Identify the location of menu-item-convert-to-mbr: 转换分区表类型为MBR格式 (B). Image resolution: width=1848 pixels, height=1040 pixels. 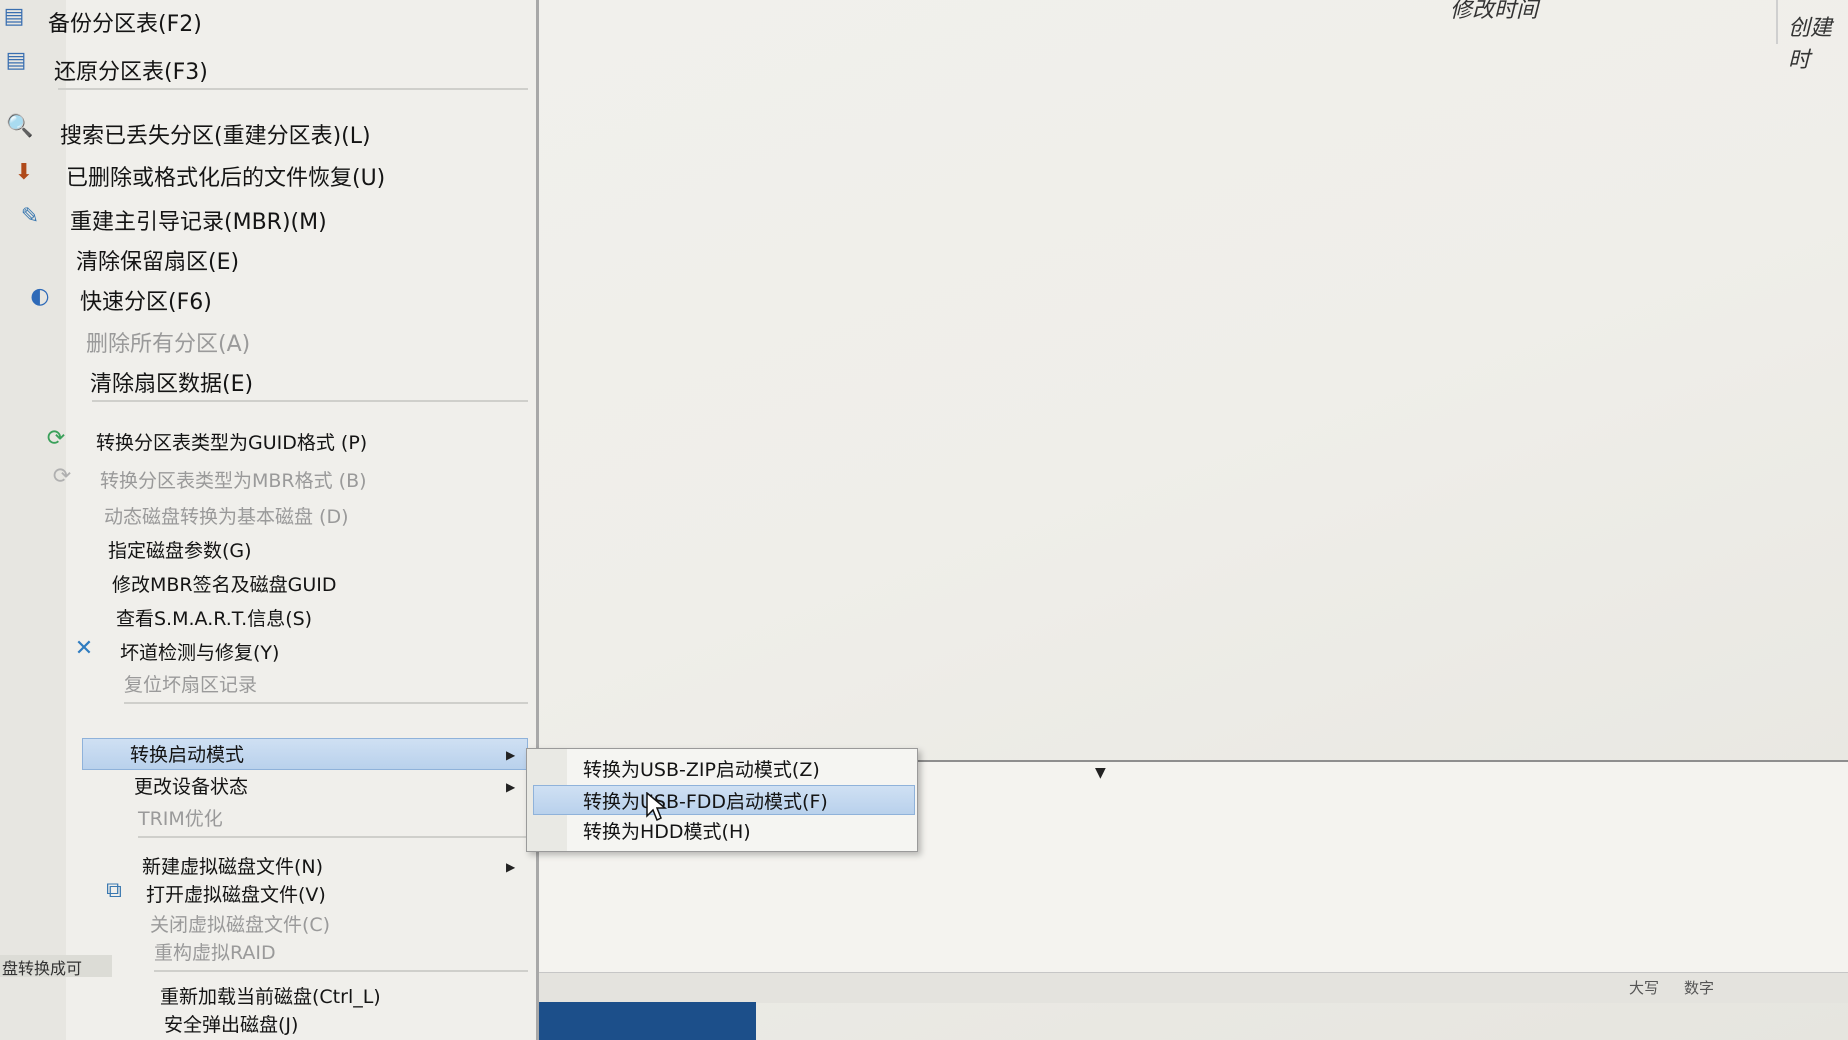
(233, 479).